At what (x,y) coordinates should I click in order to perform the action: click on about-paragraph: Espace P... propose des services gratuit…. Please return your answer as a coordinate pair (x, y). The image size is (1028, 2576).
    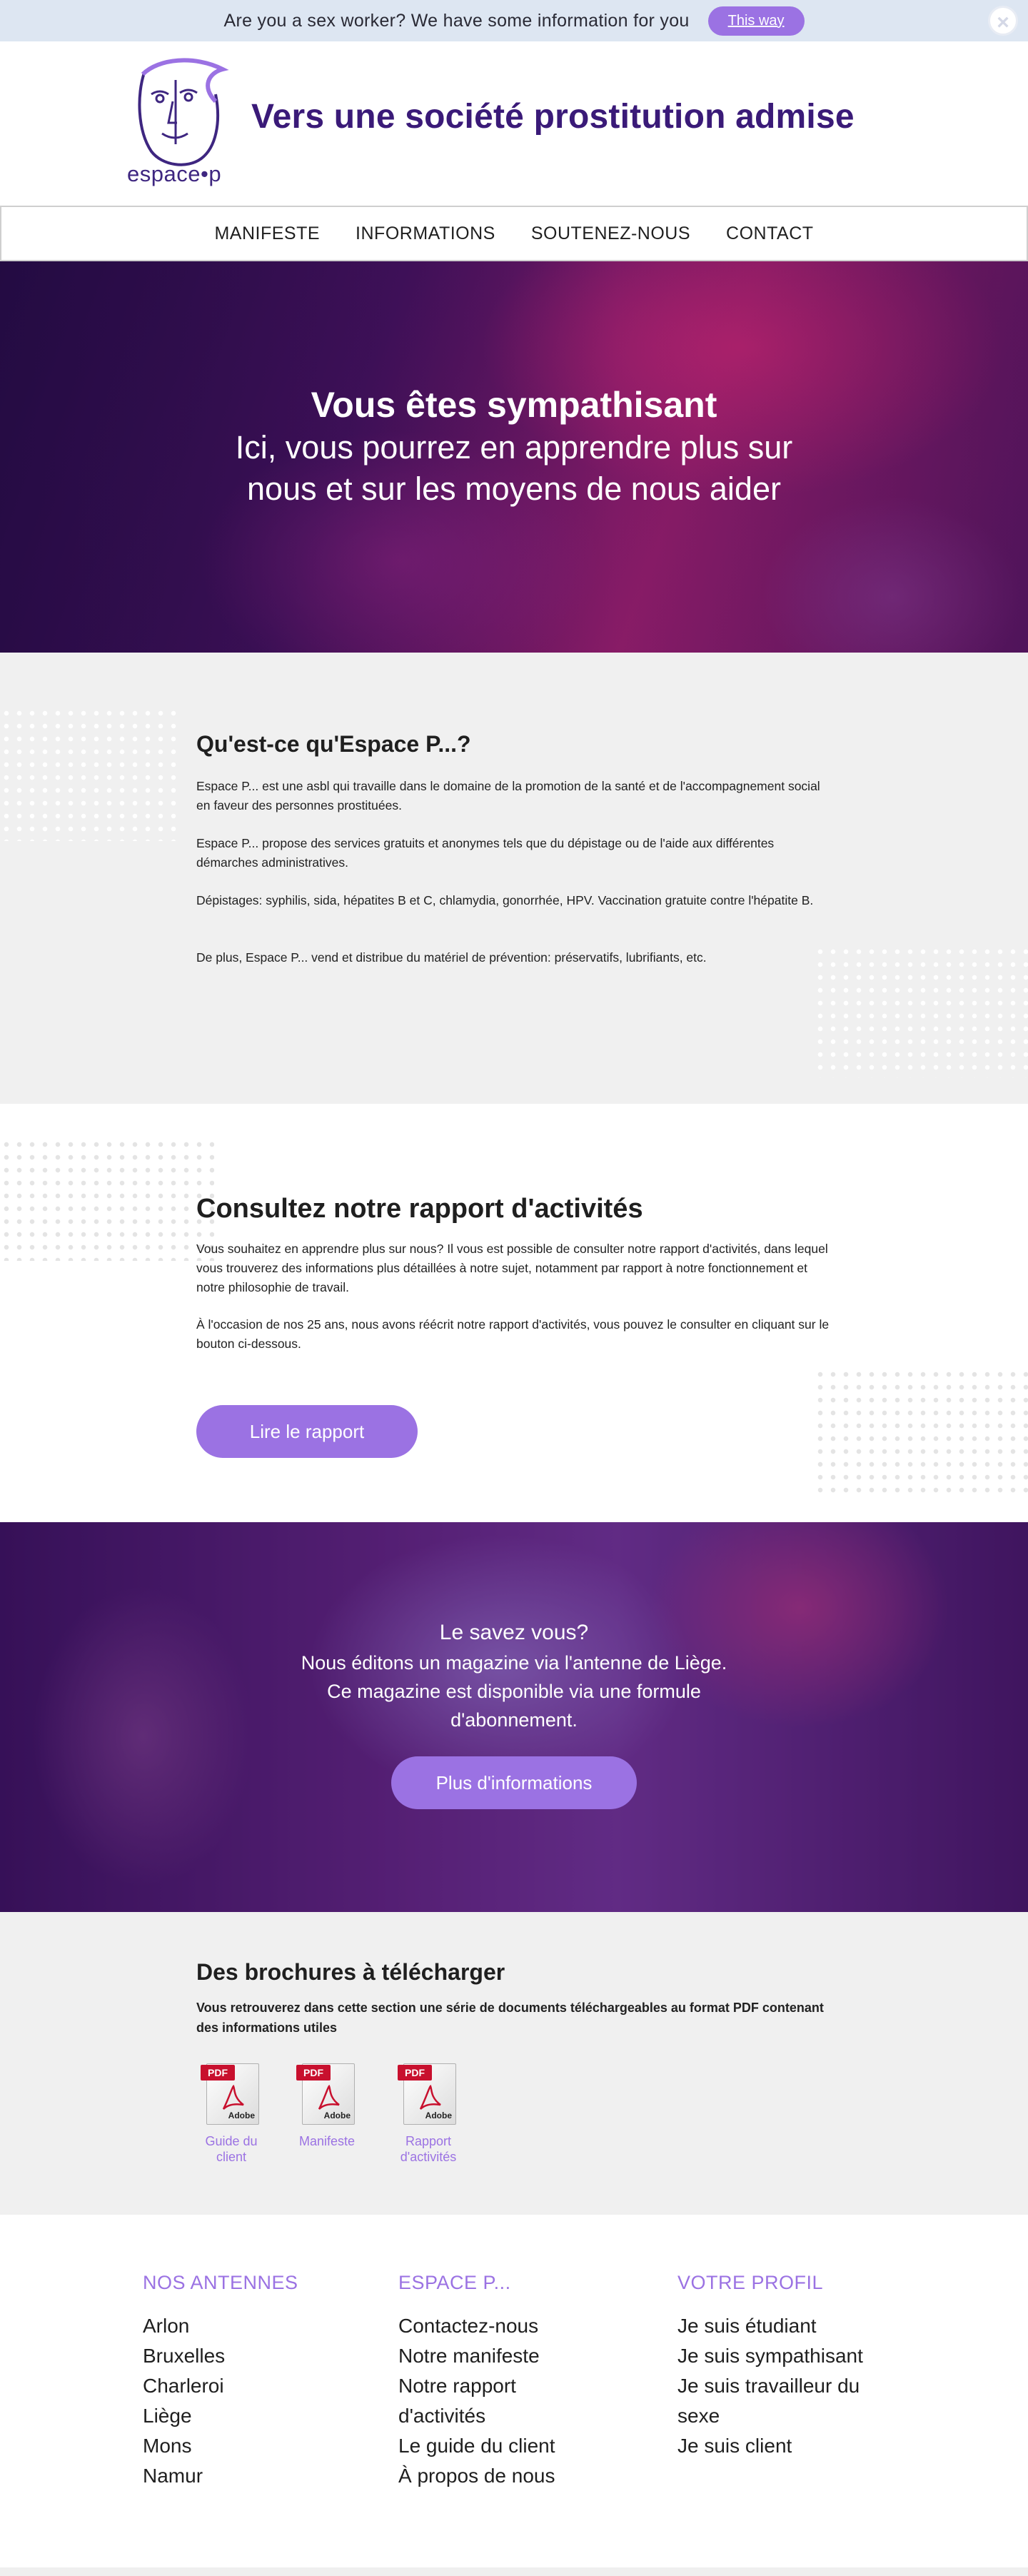
    Looking at the image, I should click on (485, 853).